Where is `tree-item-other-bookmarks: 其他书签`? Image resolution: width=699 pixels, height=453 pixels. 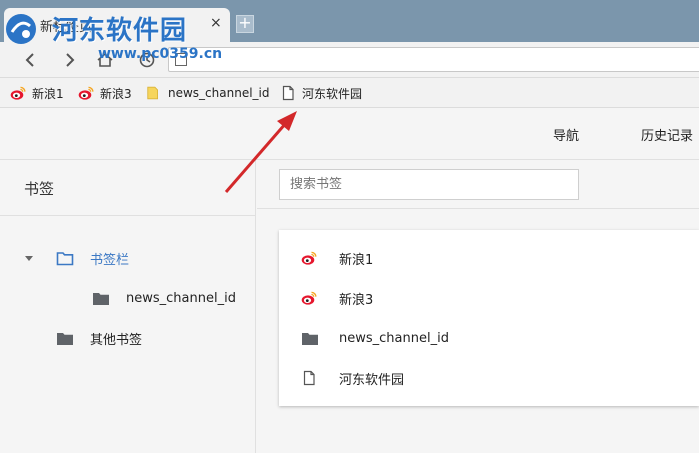
tree-item-other-bookmarks: 其他书签 is located at coordinates (128, 338).